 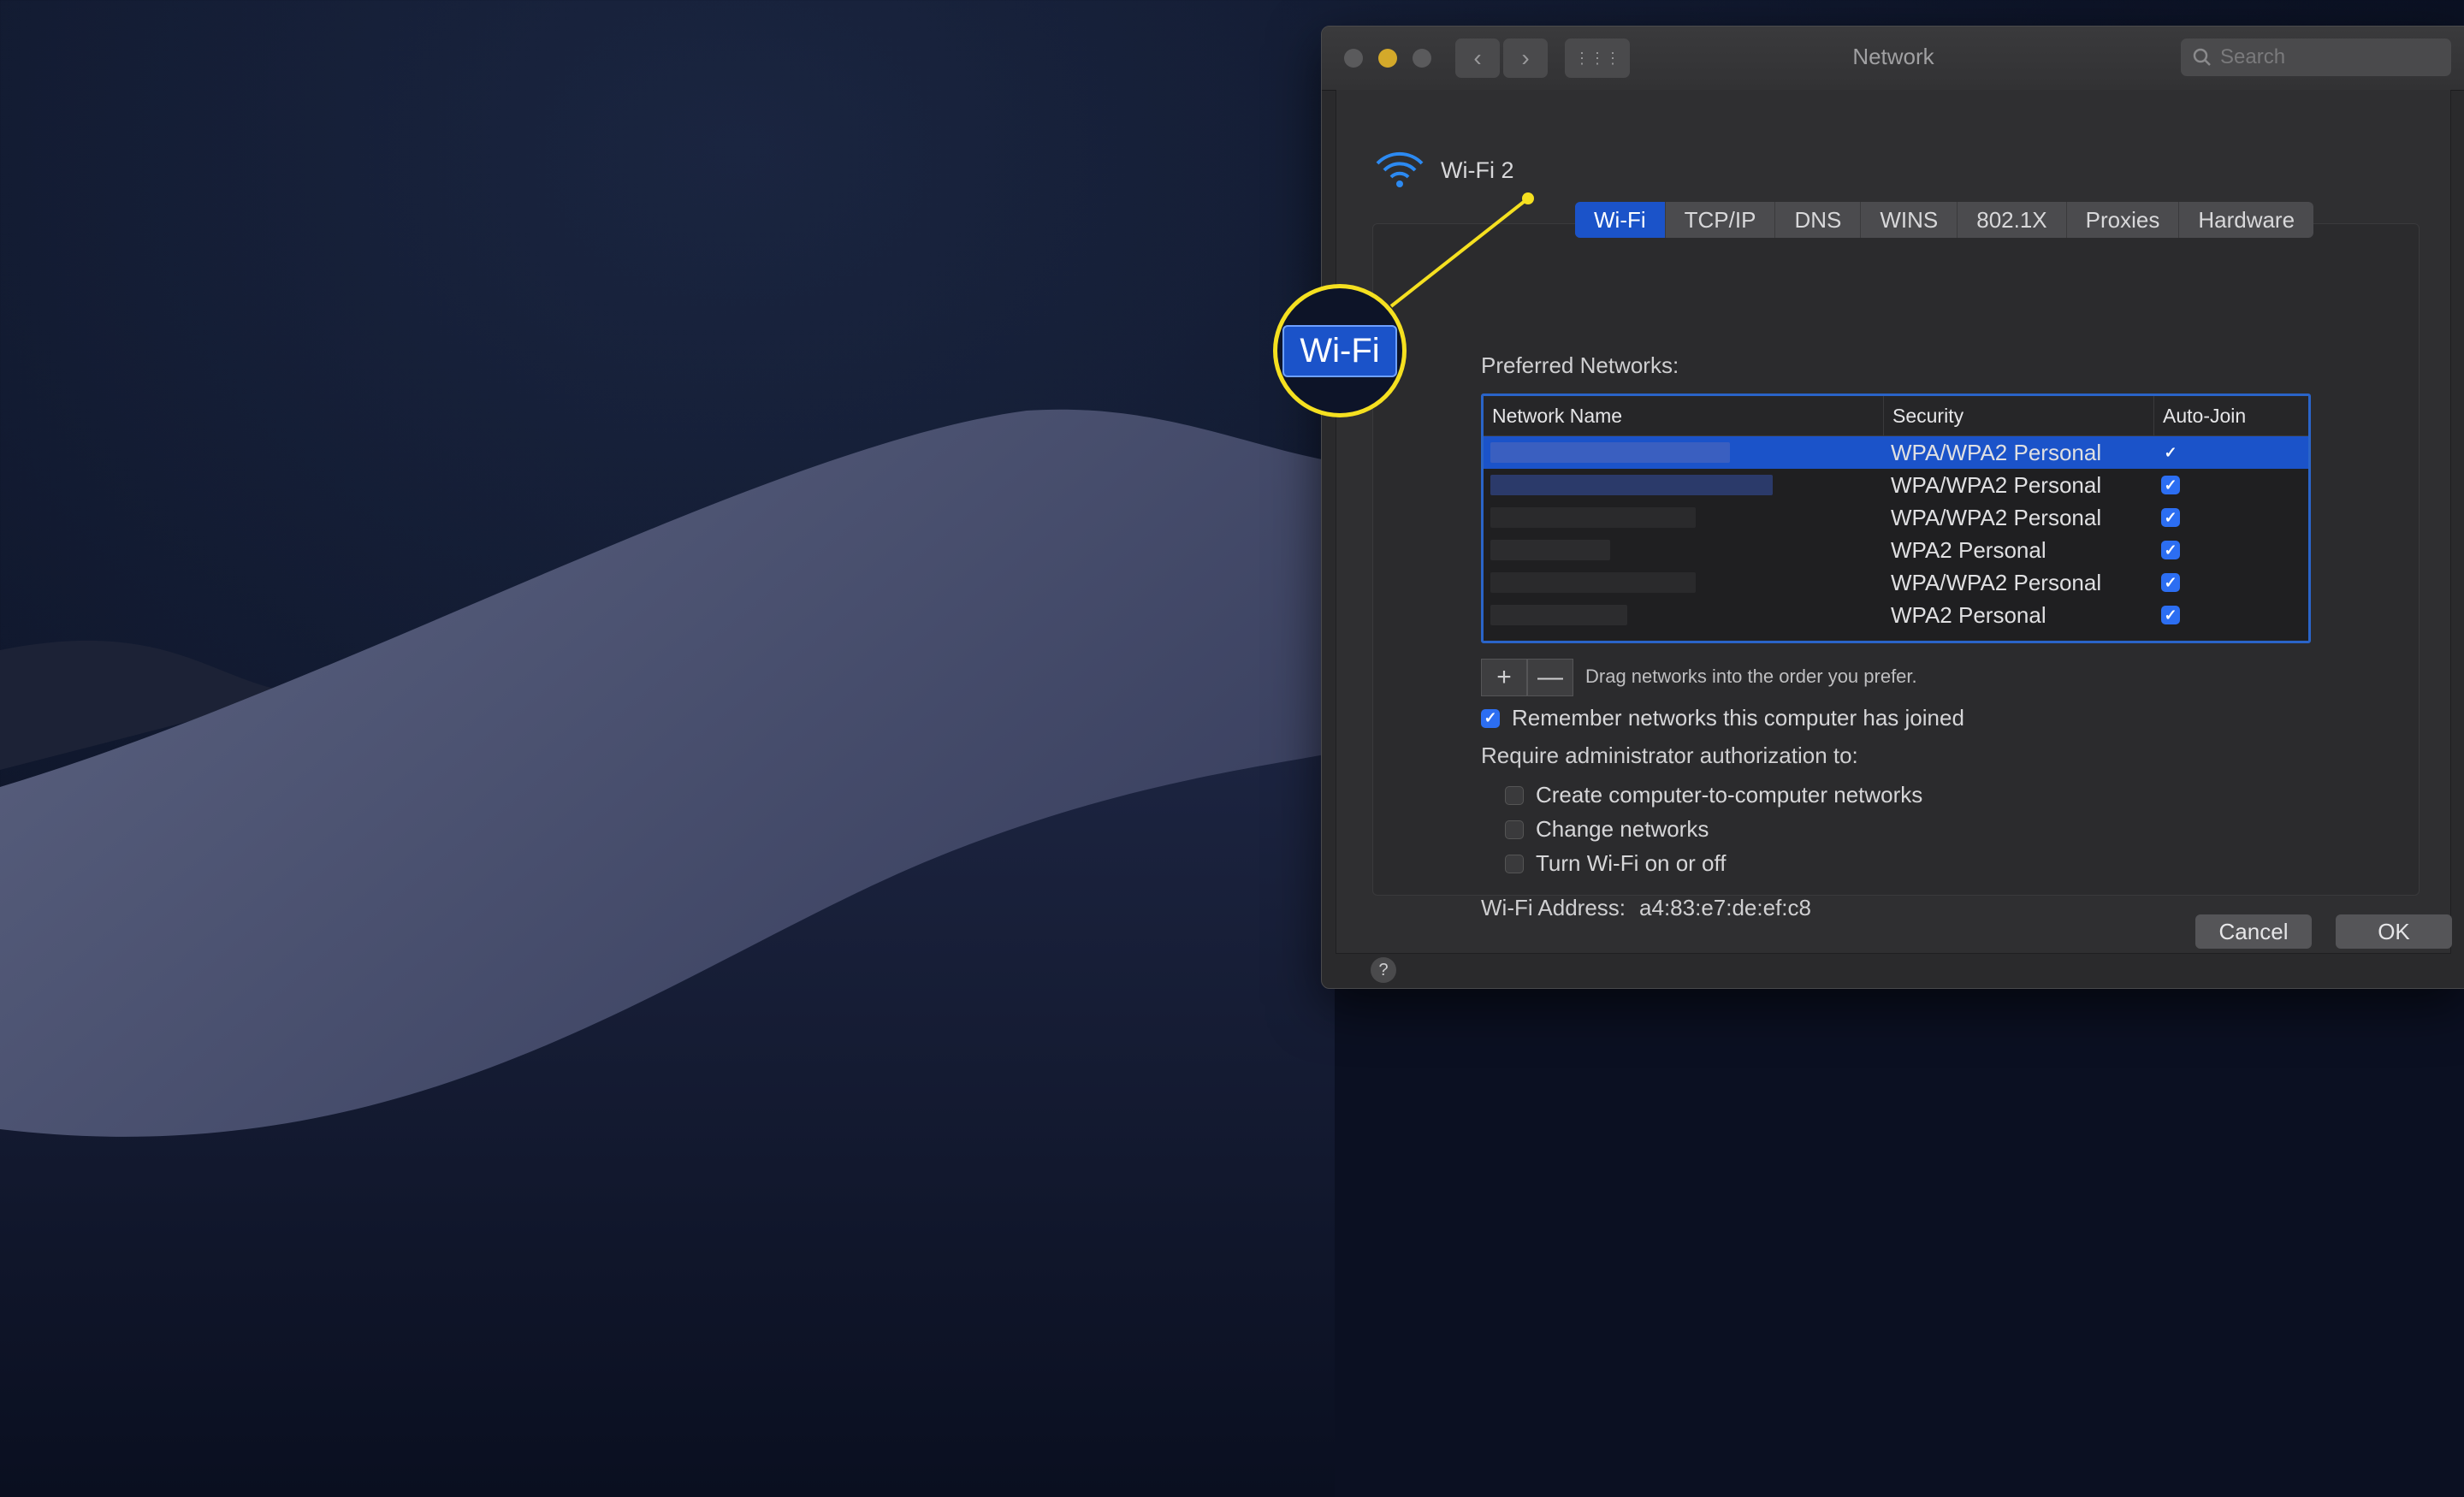 I want to click on create-networks-option: Create computer-to-computer networks, so click(x=1713, y=795).